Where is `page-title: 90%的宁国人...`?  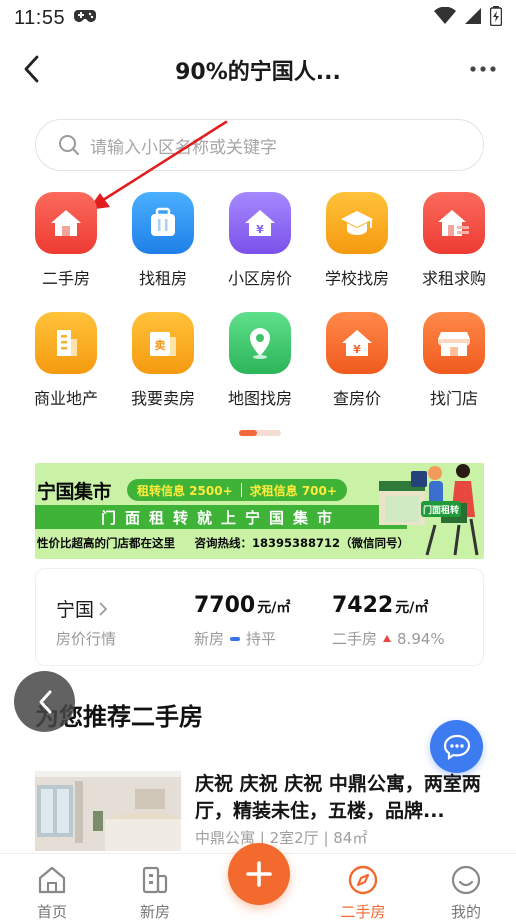
page-title: 90%的宁国人... is located at coordinates (258, 72).